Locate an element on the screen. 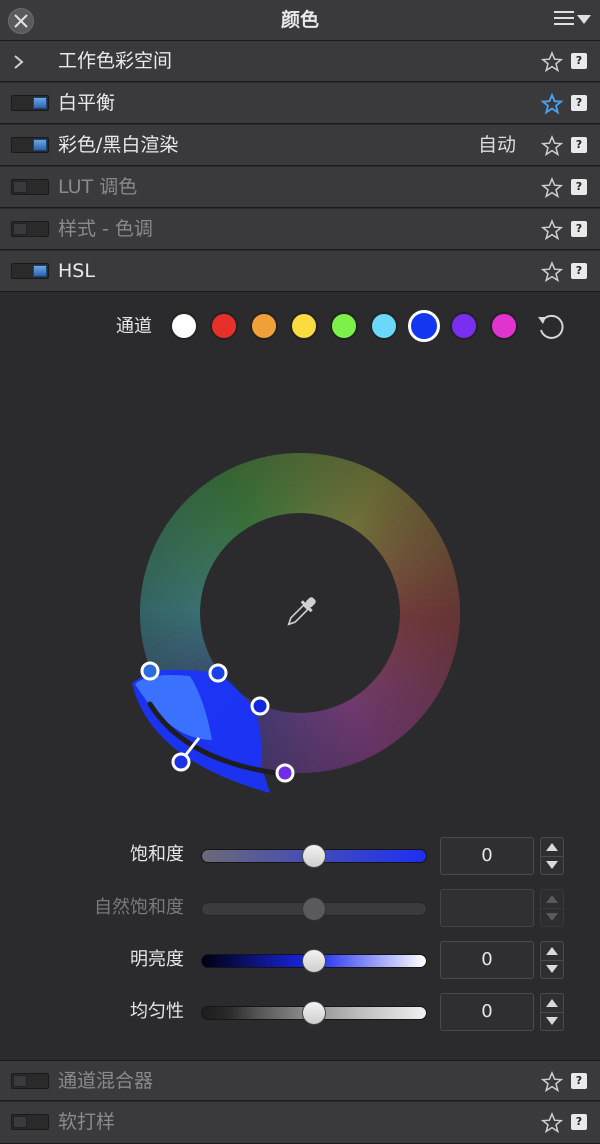 This screenshot has height=1144, width=600. vibrance-stepper is located at coordinates (552, 908).